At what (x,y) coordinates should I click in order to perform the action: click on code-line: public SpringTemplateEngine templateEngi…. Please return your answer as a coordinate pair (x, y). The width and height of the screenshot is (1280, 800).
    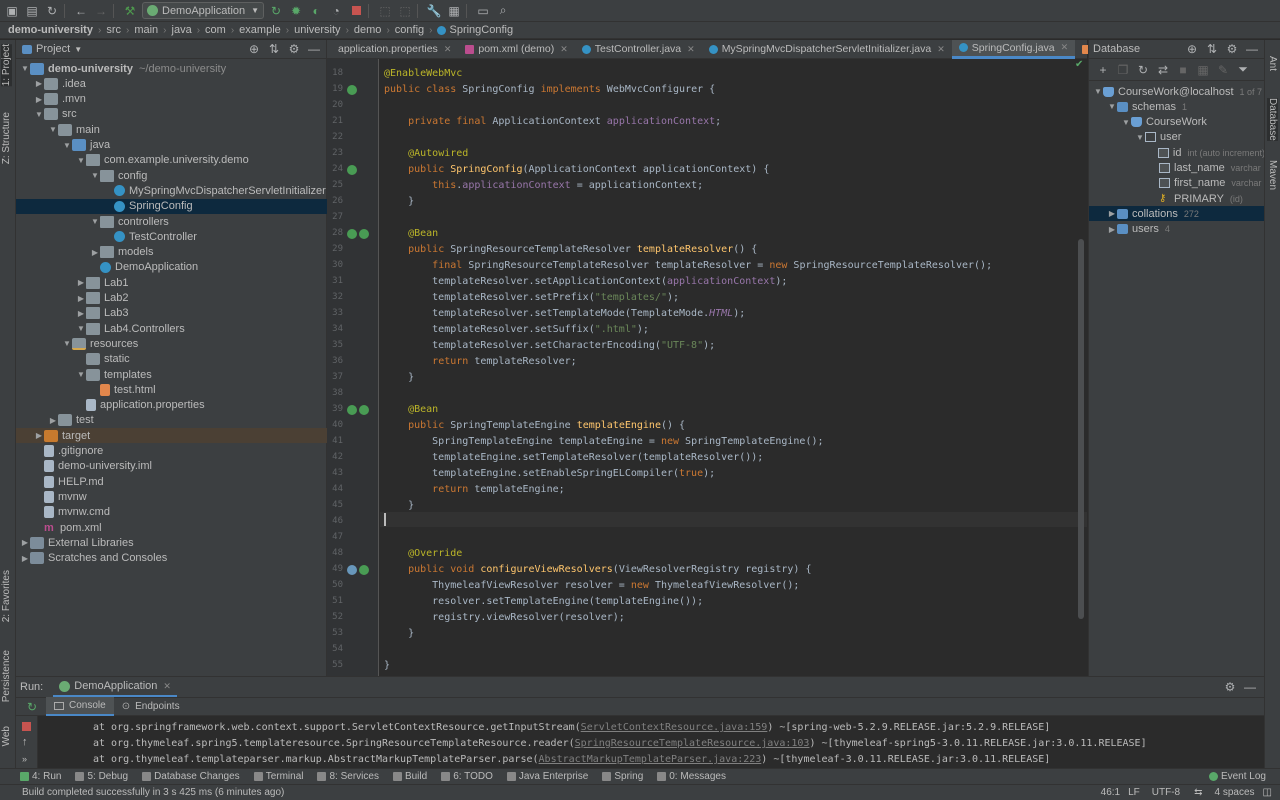
    Looking at the image, I should click on (534, 425).